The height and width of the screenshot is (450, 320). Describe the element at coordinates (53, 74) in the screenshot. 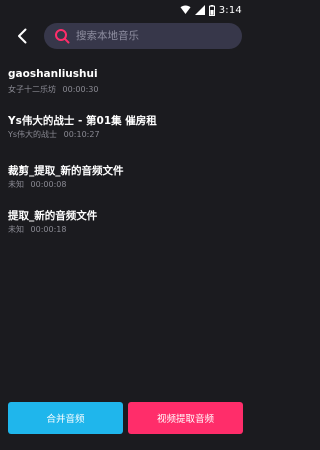

I see `item-title: gaoshanliushui` at that location.